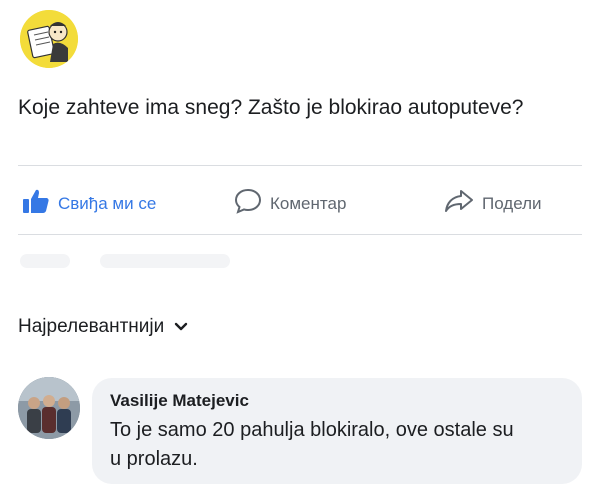 The height and width of the screenshot is (488, 600). What do you see at coordinates (459, 203) in the screenshot?
I see `share-arrow-icon` at bounding box center [459, 203].